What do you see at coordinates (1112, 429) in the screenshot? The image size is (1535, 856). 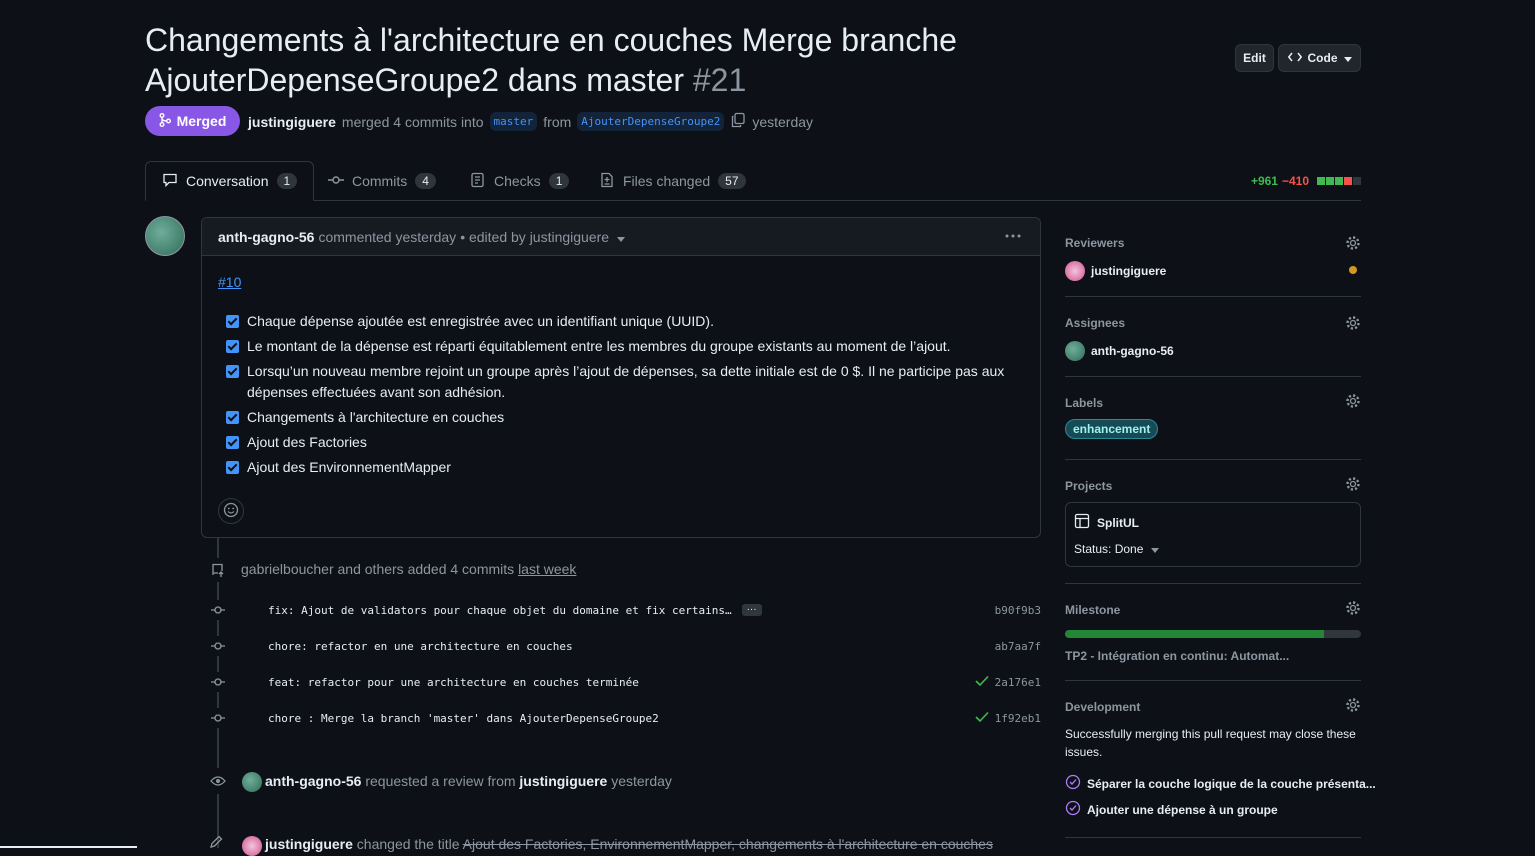 I see `label-badge: enhancement` at bounding box center [1112, 429].